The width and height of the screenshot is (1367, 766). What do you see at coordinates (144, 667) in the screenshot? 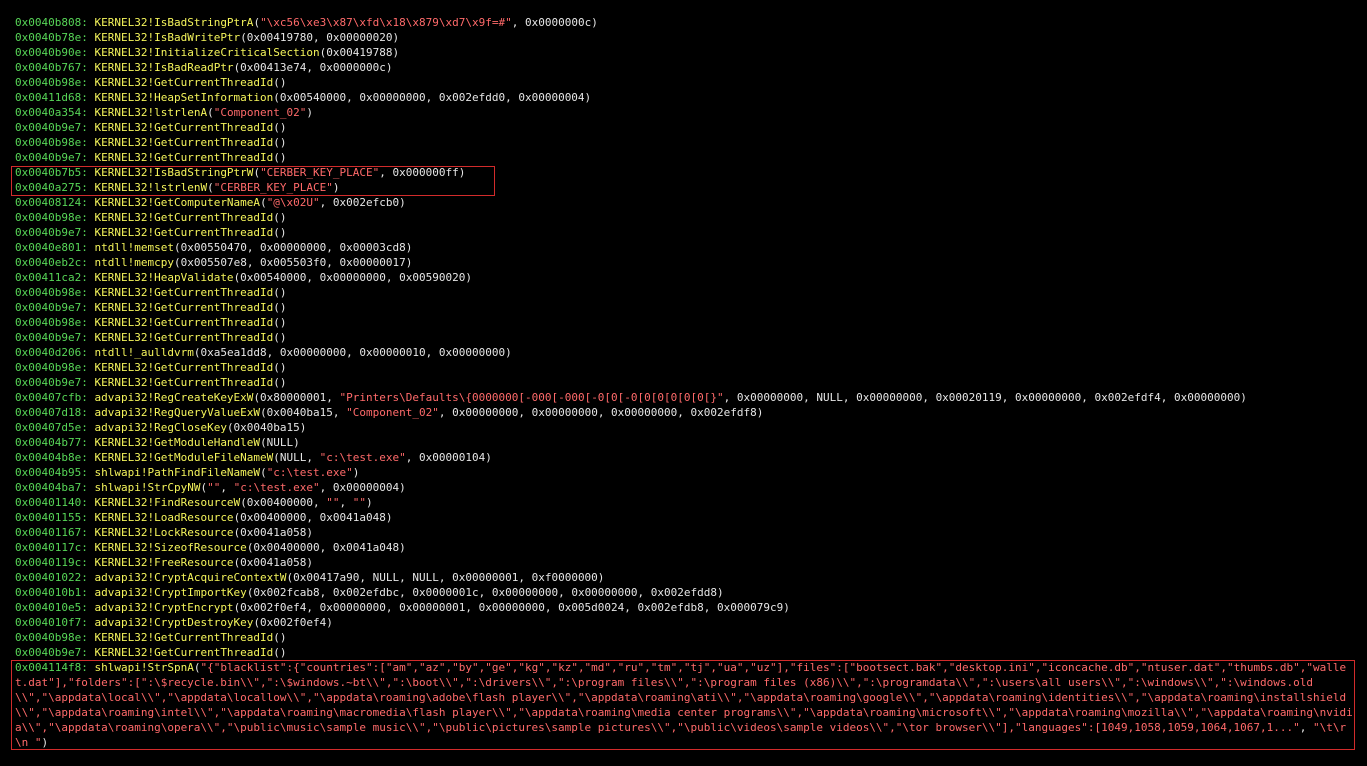
I see `trace-function: shlwapi!StrSpnA` at bounding box center [144, 667].